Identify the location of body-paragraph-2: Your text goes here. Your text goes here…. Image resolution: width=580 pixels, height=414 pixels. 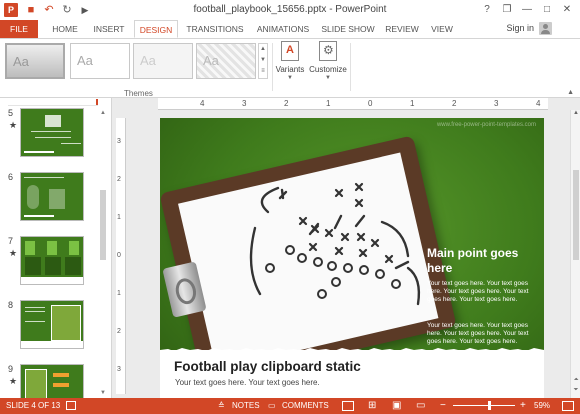
(481, 334).